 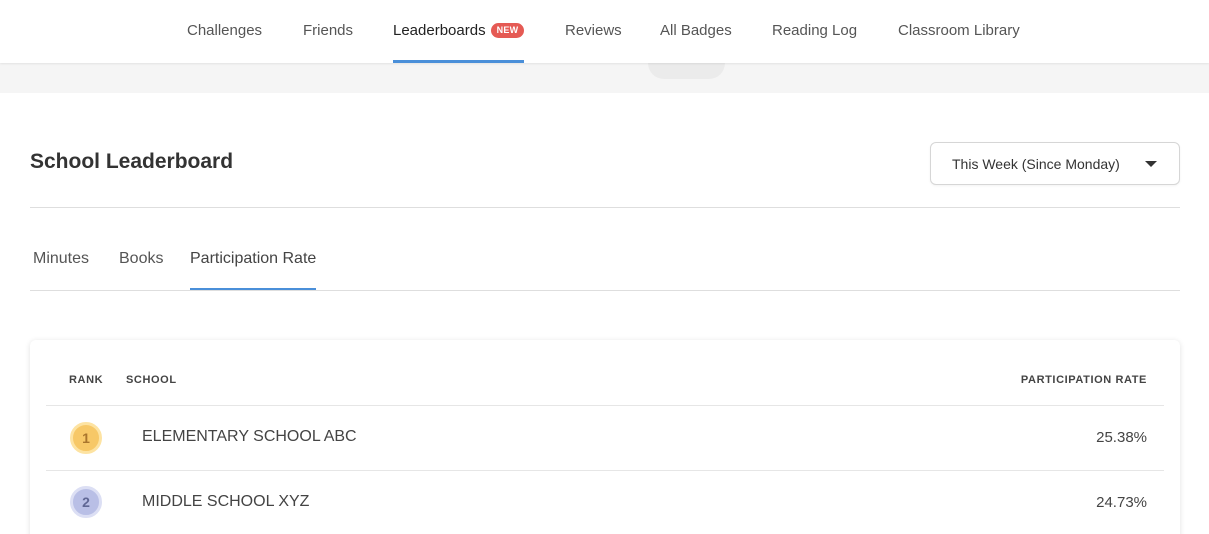 What do you see at coordinates (86, 438) in the screenshot?
I see `gold-medal-icon: 1` at bounding box center [86, 438].